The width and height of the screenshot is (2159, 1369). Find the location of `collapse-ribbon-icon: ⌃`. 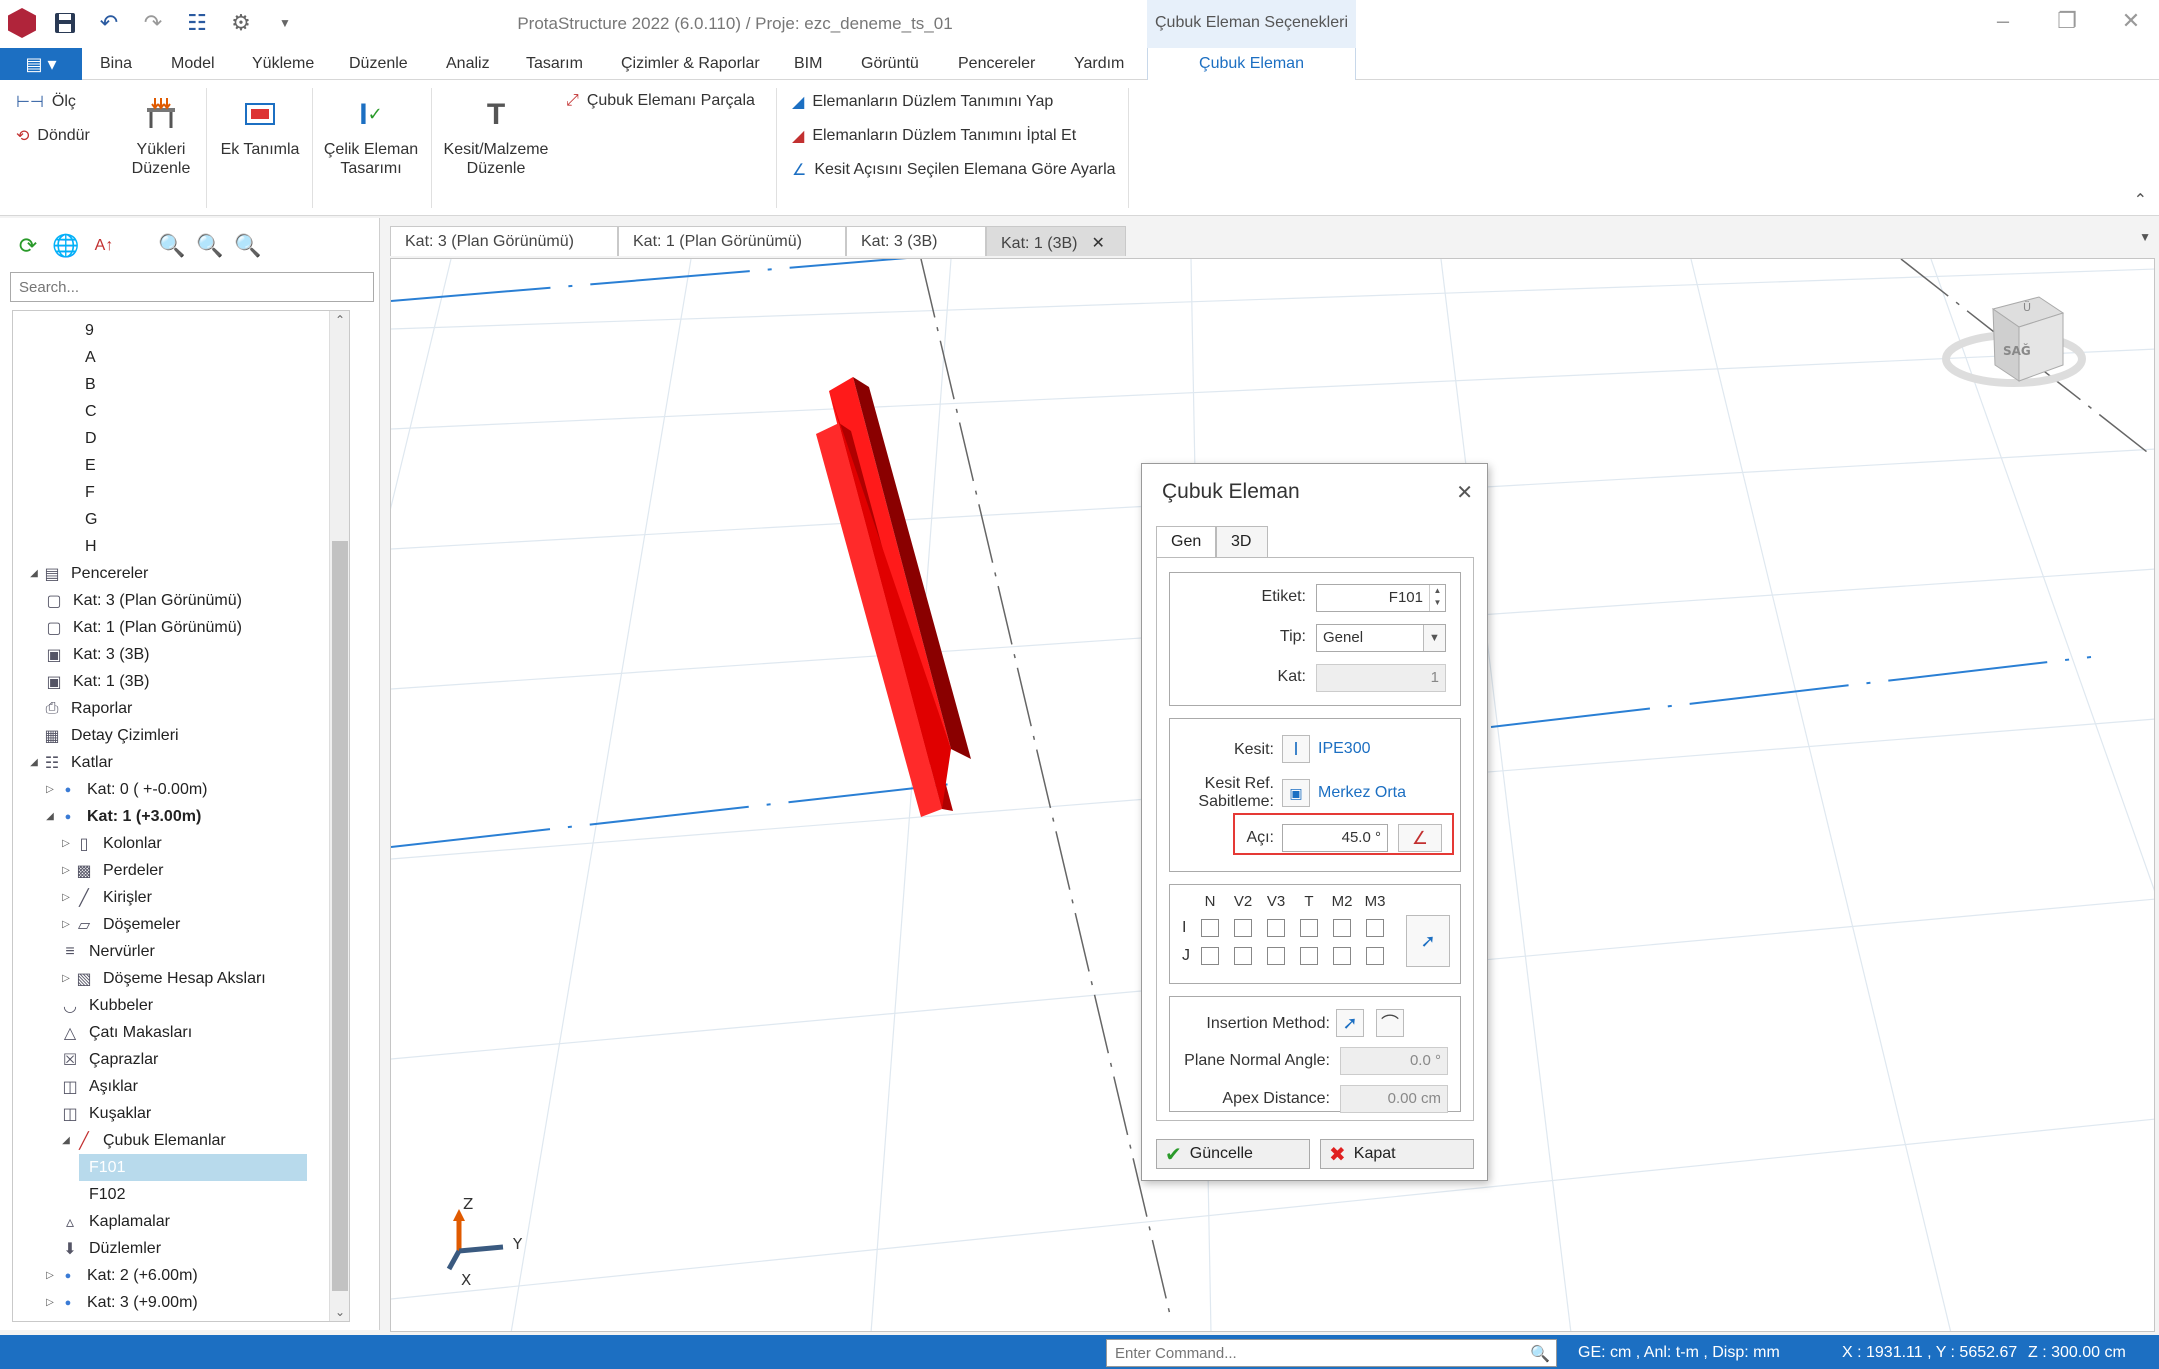

collapse-ribbon-icon: ⌃ is located at coordinates (2140, 200).